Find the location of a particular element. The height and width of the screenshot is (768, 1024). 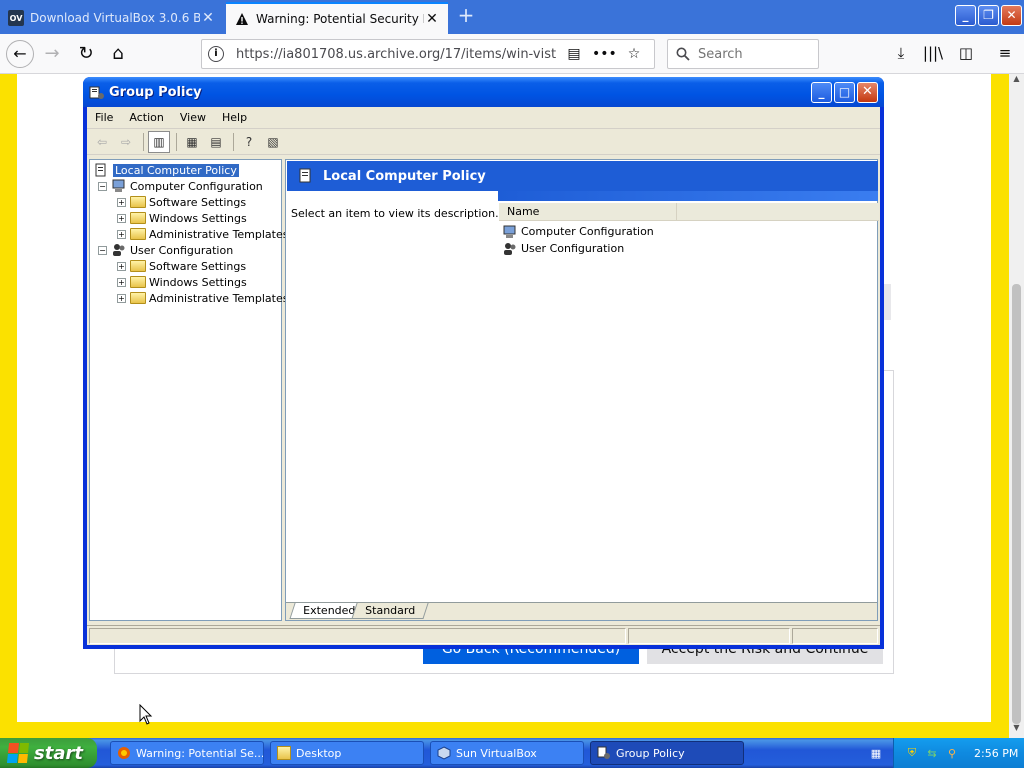

page-actions-icon: ••• is located at coordinates (604, 54).